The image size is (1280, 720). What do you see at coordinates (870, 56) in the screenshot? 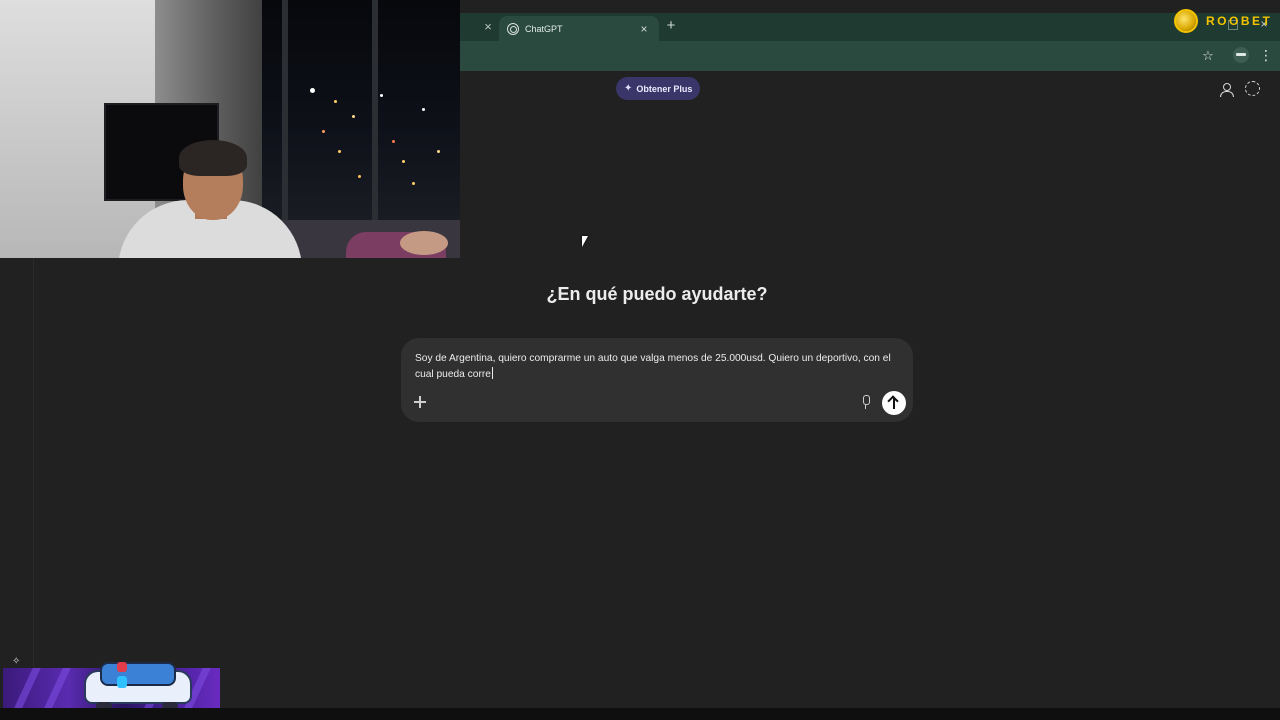
I see `address-bar` at bounding box center [870, 56].